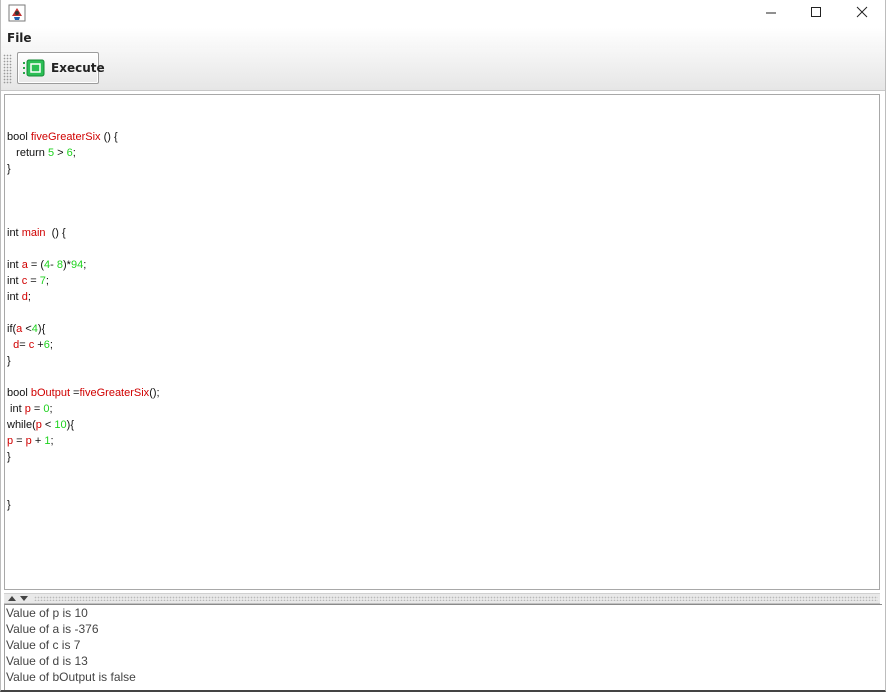 This screenshot has width=886, height=692. What do you see at coordinates (36, 265) in the screenshot?
I see `code-token: = (` at bounding box center [36, 265].